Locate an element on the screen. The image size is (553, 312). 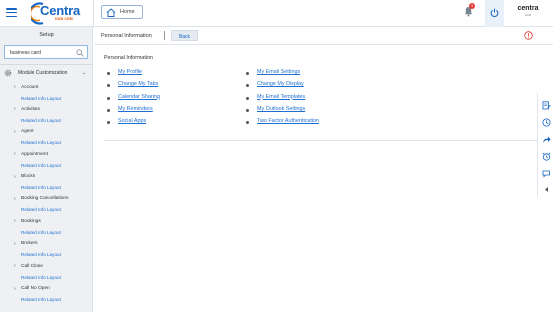
search-value: business card is located at coordinates (25, 53).